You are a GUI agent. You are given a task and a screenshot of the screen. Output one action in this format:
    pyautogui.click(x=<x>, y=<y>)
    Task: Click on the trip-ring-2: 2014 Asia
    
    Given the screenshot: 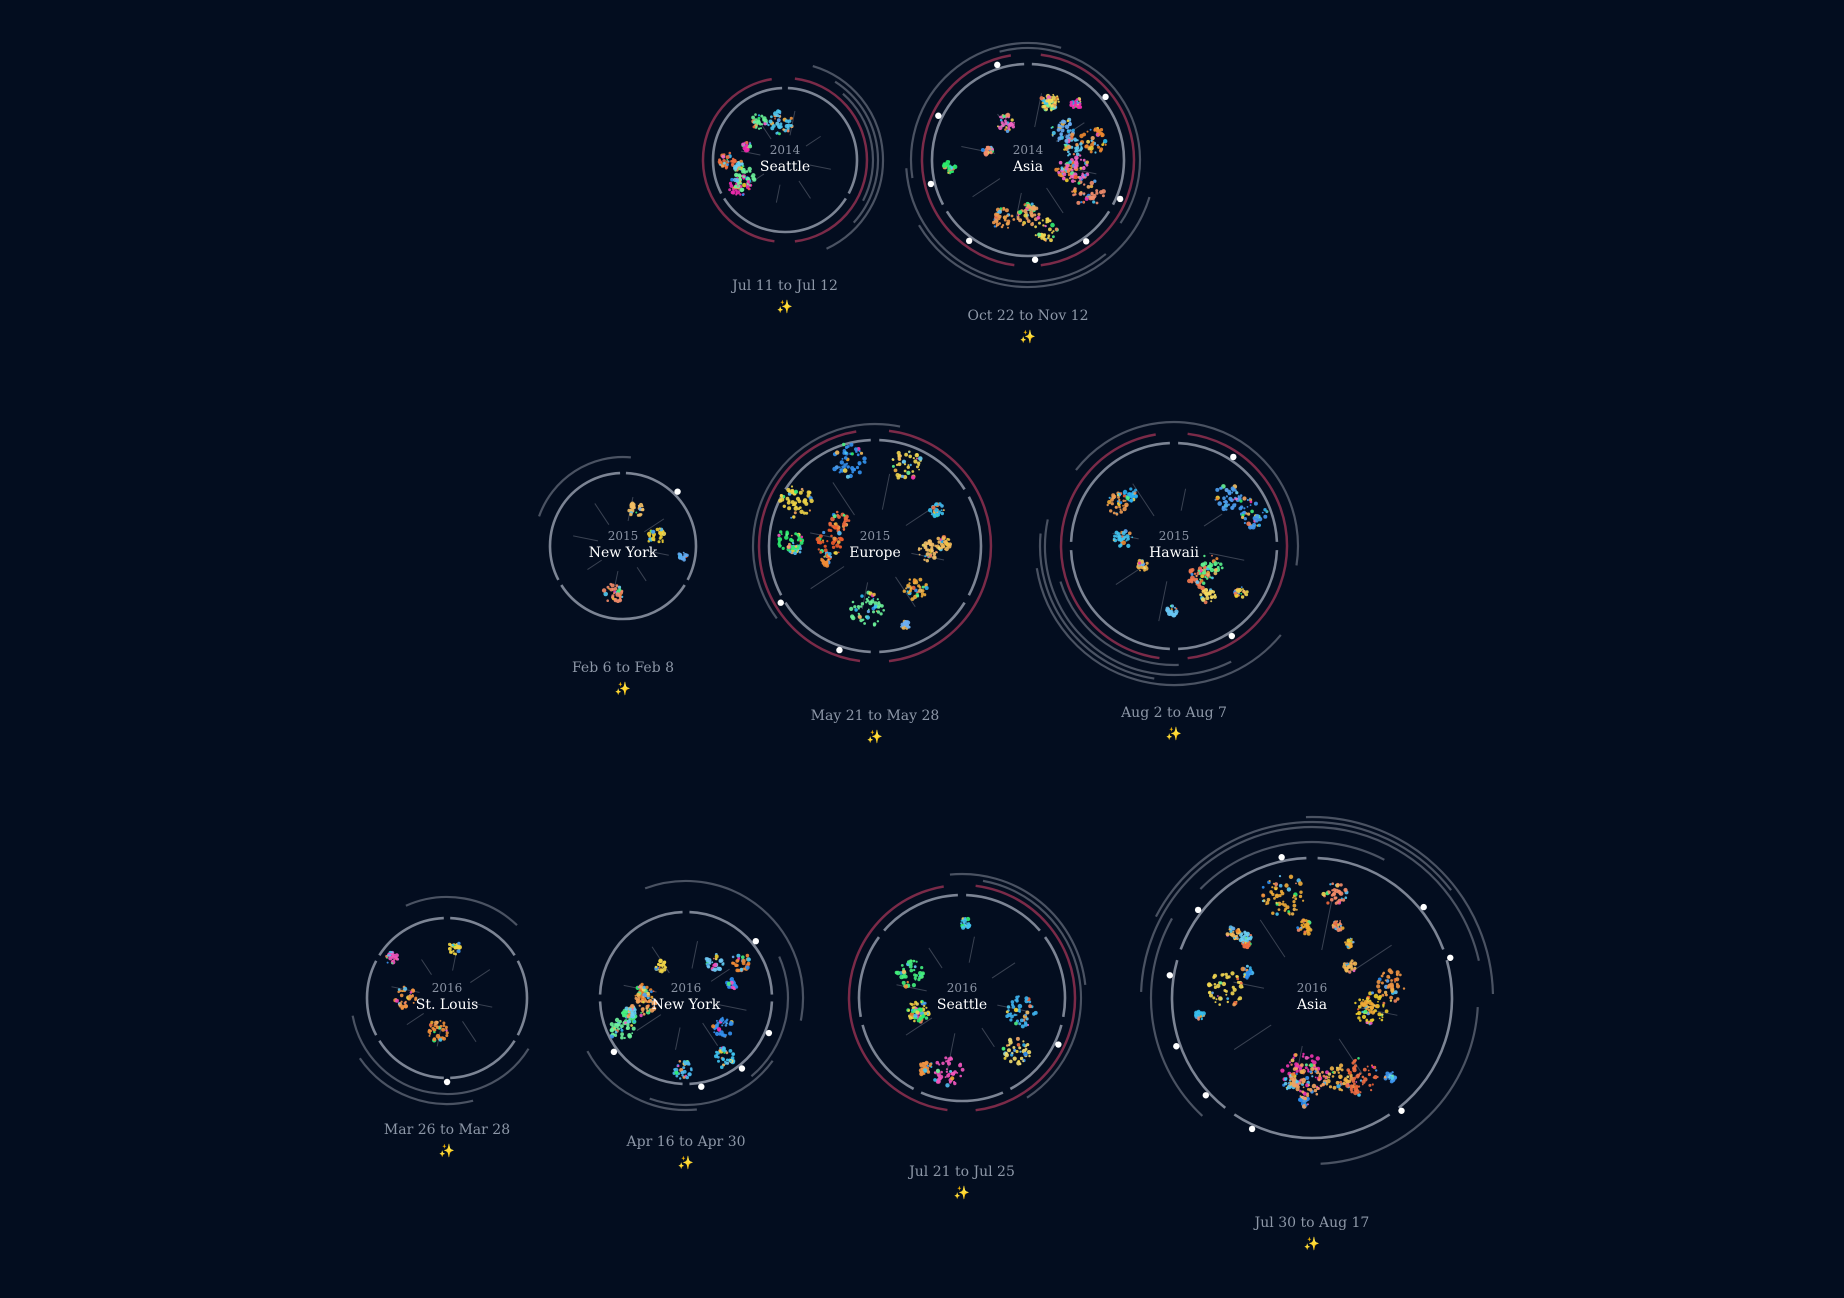 What is the action you would take?
    pyautogui.click(x=1028, y=165)
    